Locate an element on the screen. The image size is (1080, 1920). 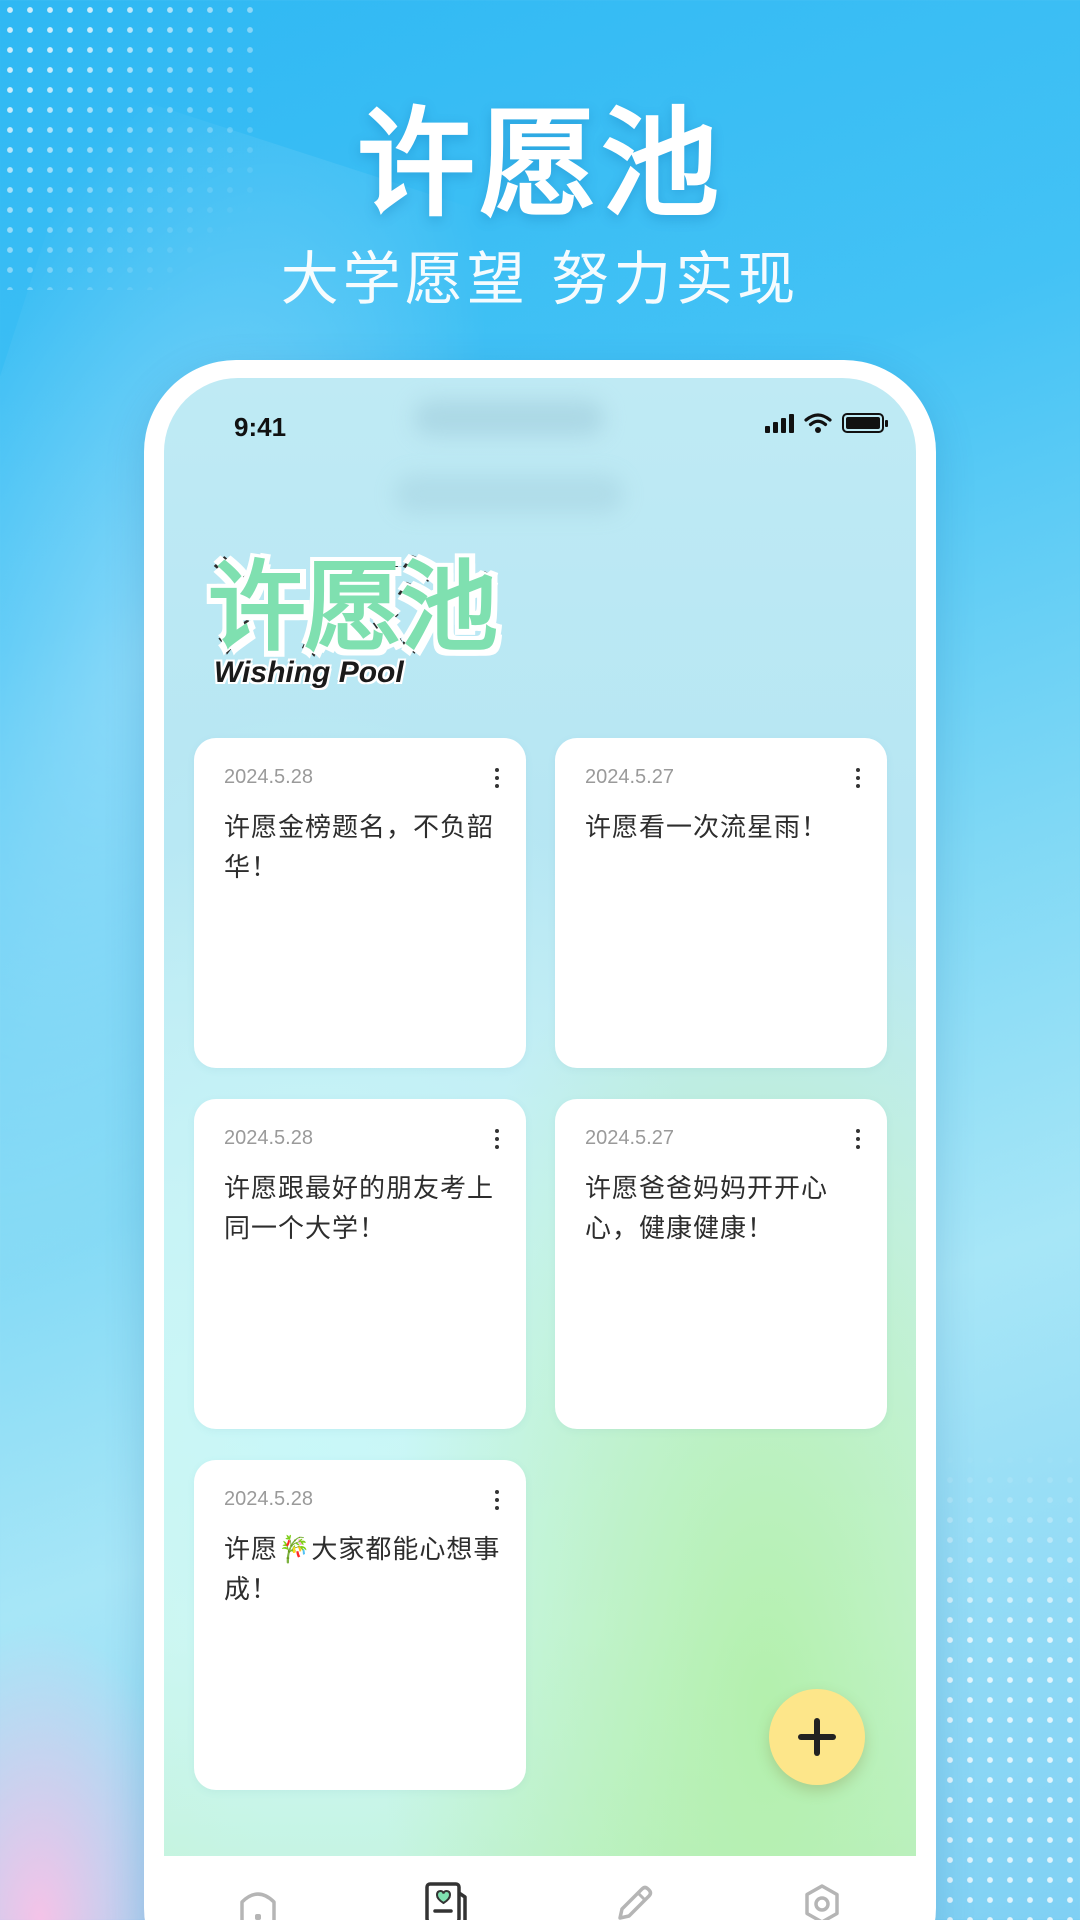
add-wish-button is located at coordinates (817, 1737).